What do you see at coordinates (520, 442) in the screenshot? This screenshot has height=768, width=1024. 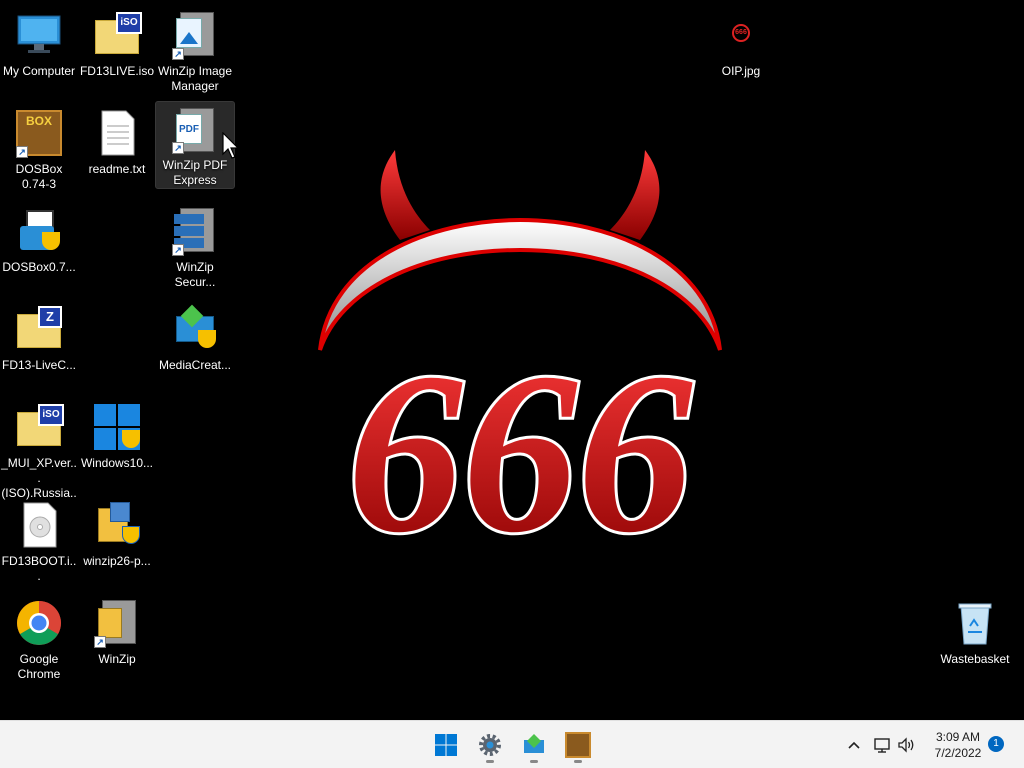 I see `wallpaper-666-text: 666` at bounding box center [520, 442].